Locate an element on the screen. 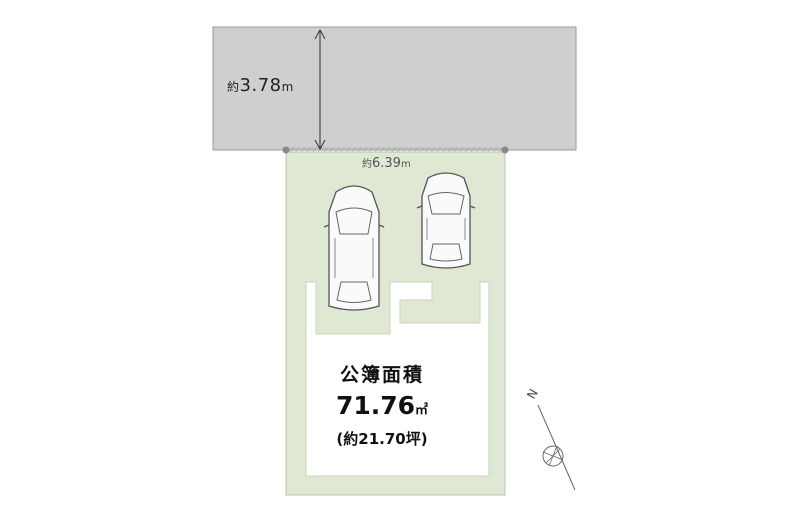 The image size is (787, 521). boundary-pin-left is located at coordinates (286, 150).